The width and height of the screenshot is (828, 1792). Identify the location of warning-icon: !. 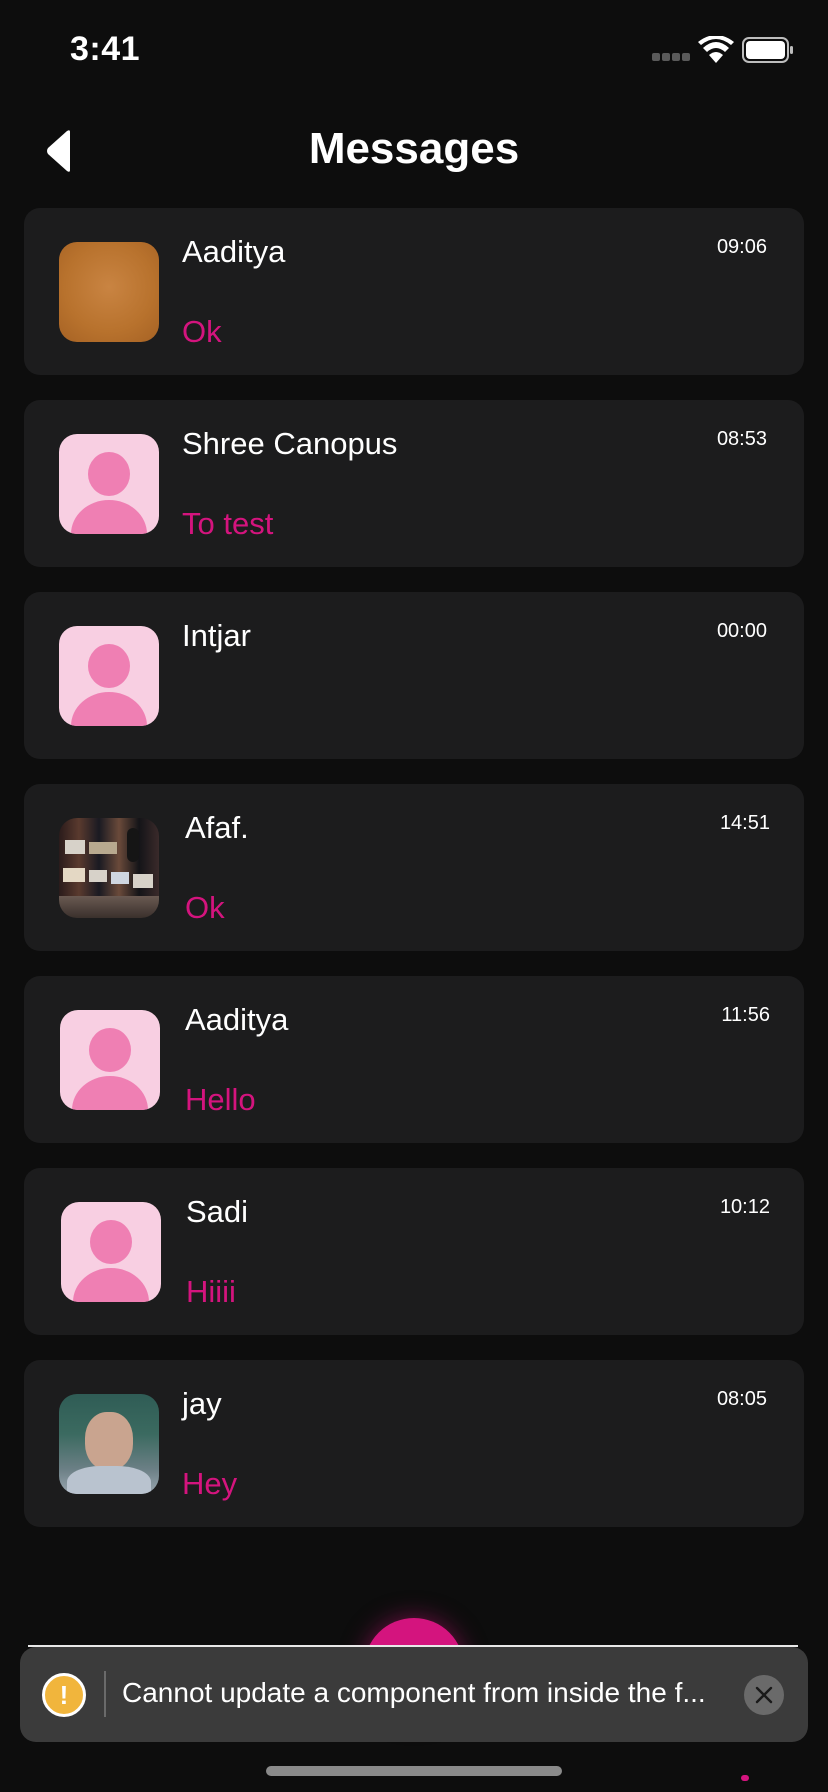
(64, 1695).